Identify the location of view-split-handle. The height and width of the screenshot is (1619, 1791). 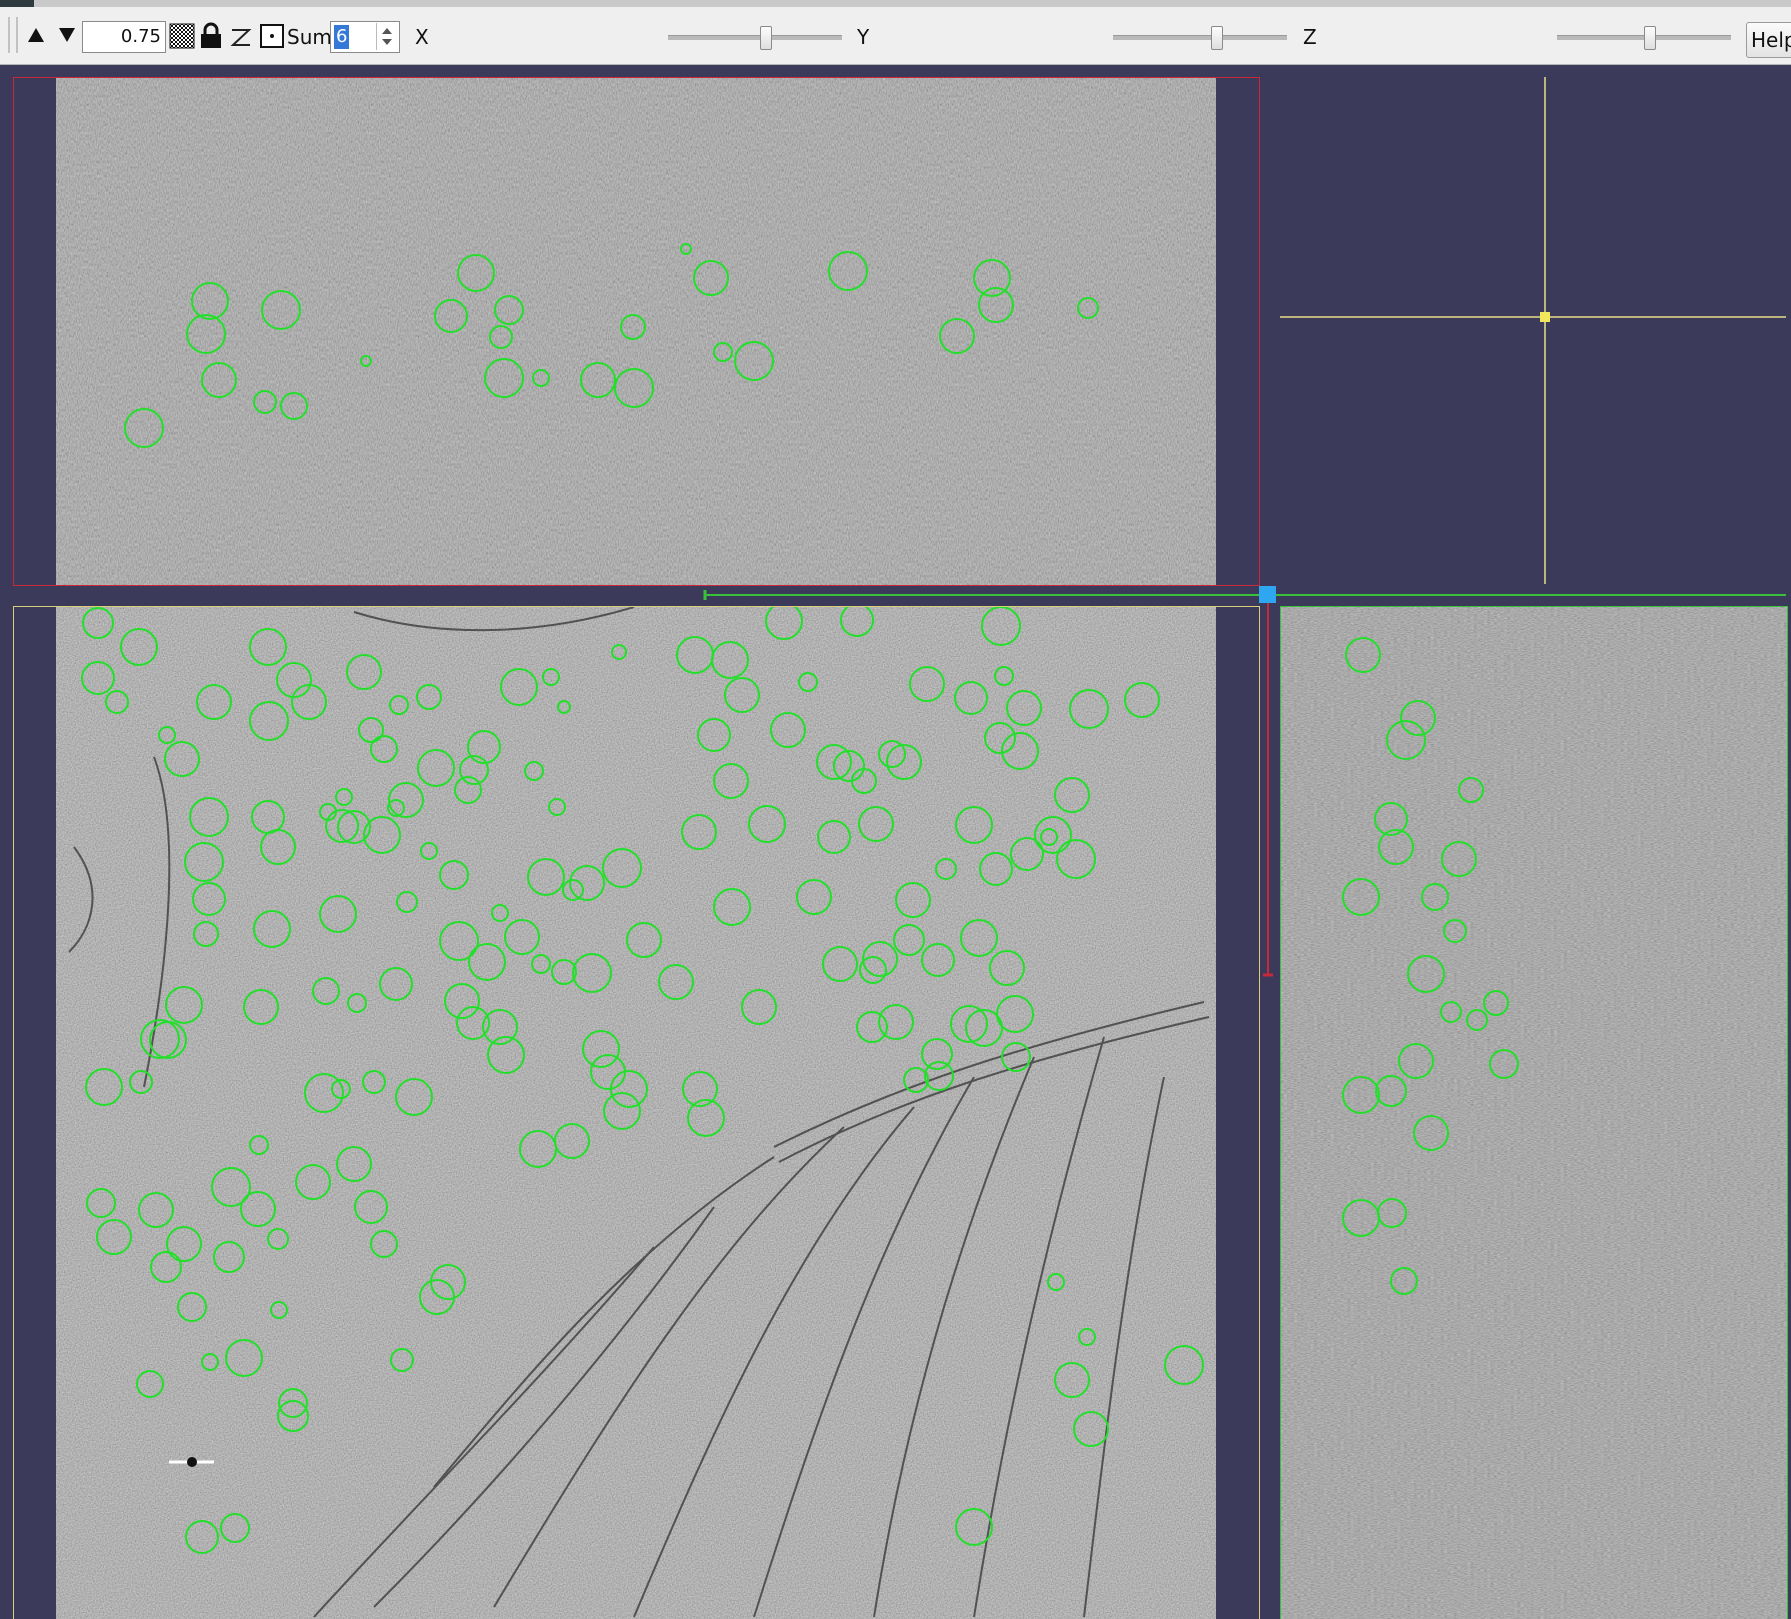
(1267, 594).